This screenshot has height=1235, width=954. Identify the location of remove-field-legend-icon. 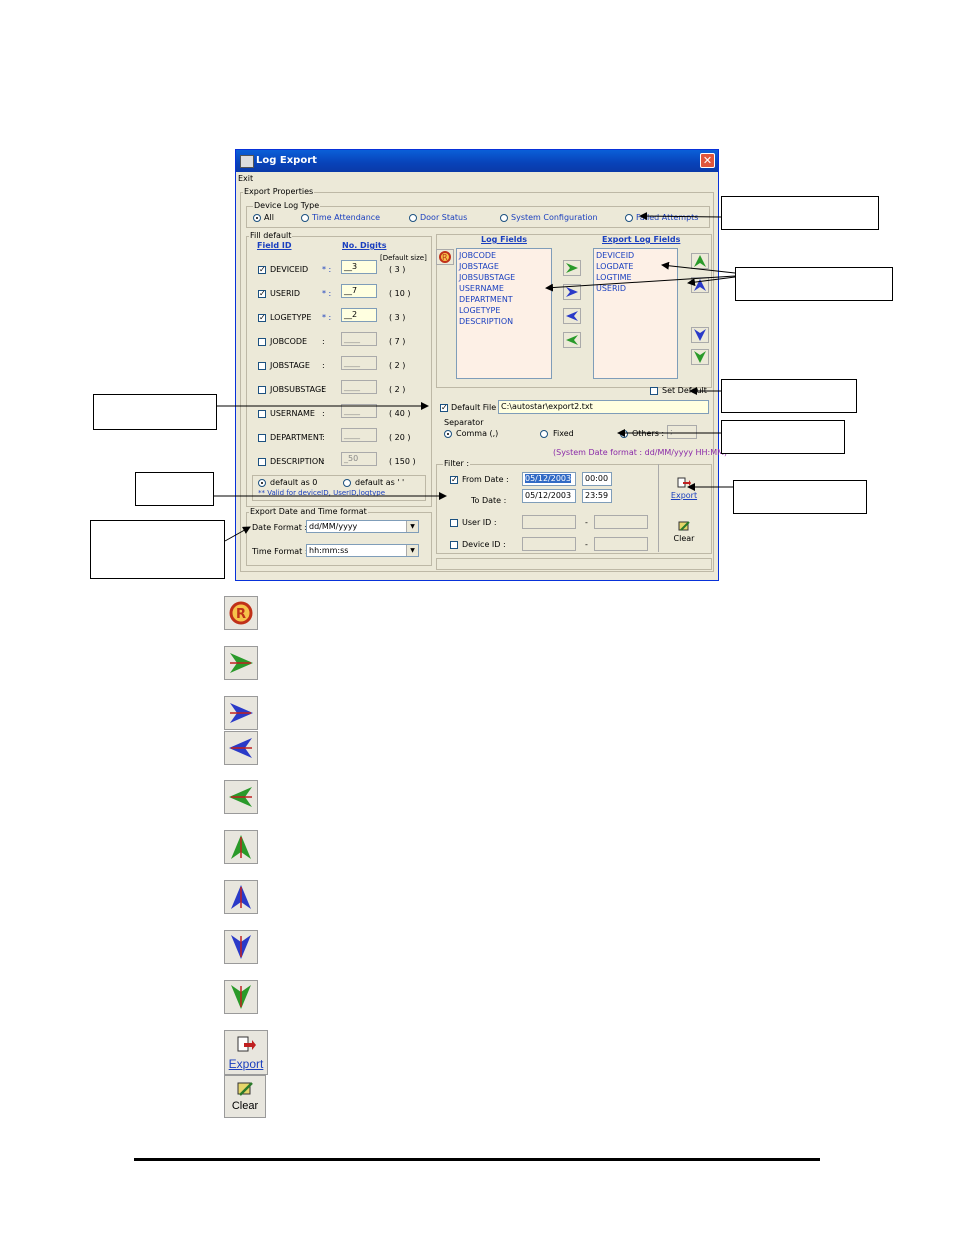
(241, 797).